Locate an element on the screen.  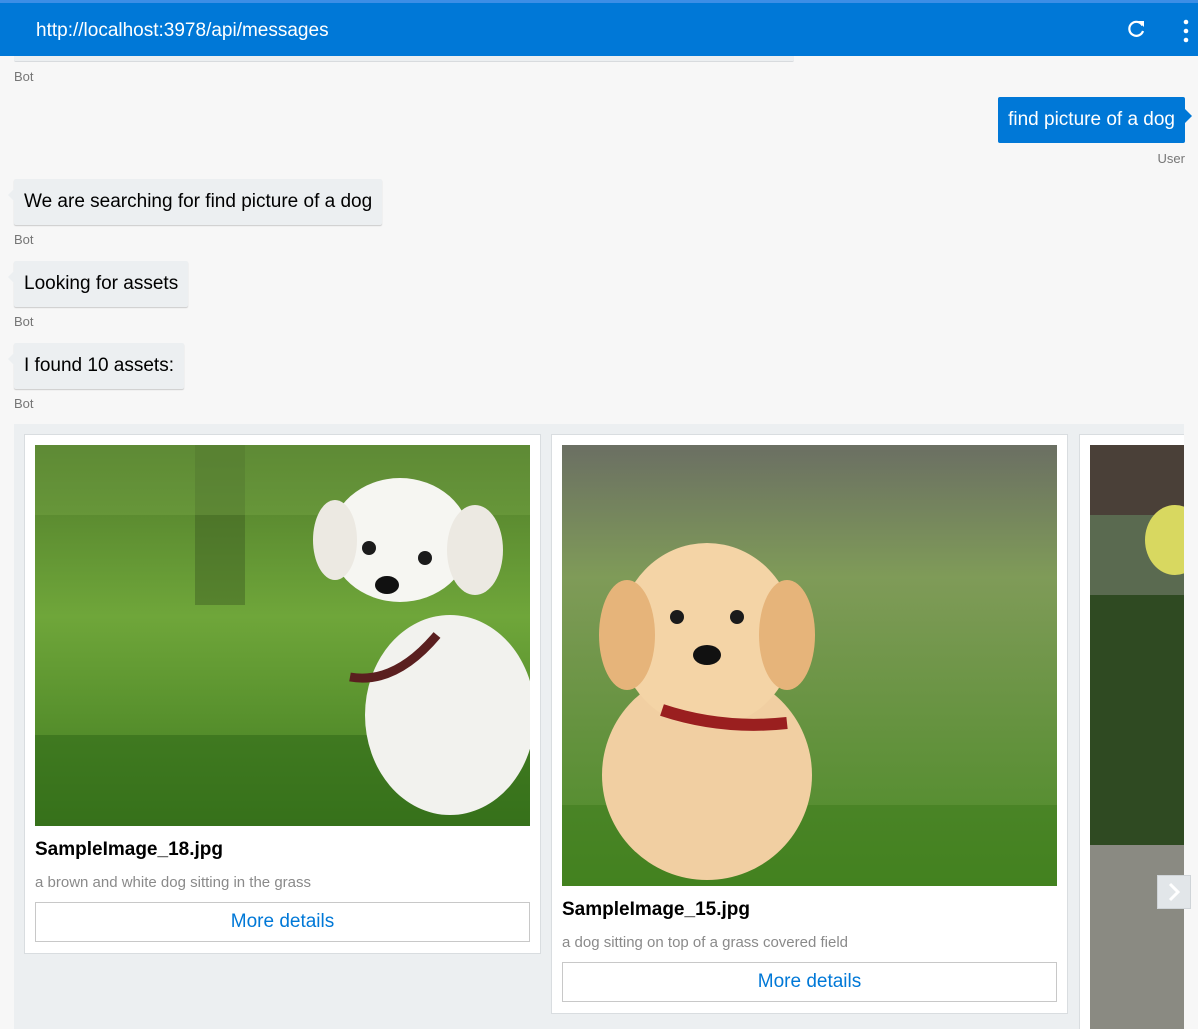
bot-message: Looking for assets is located at coordinates (98, 284).